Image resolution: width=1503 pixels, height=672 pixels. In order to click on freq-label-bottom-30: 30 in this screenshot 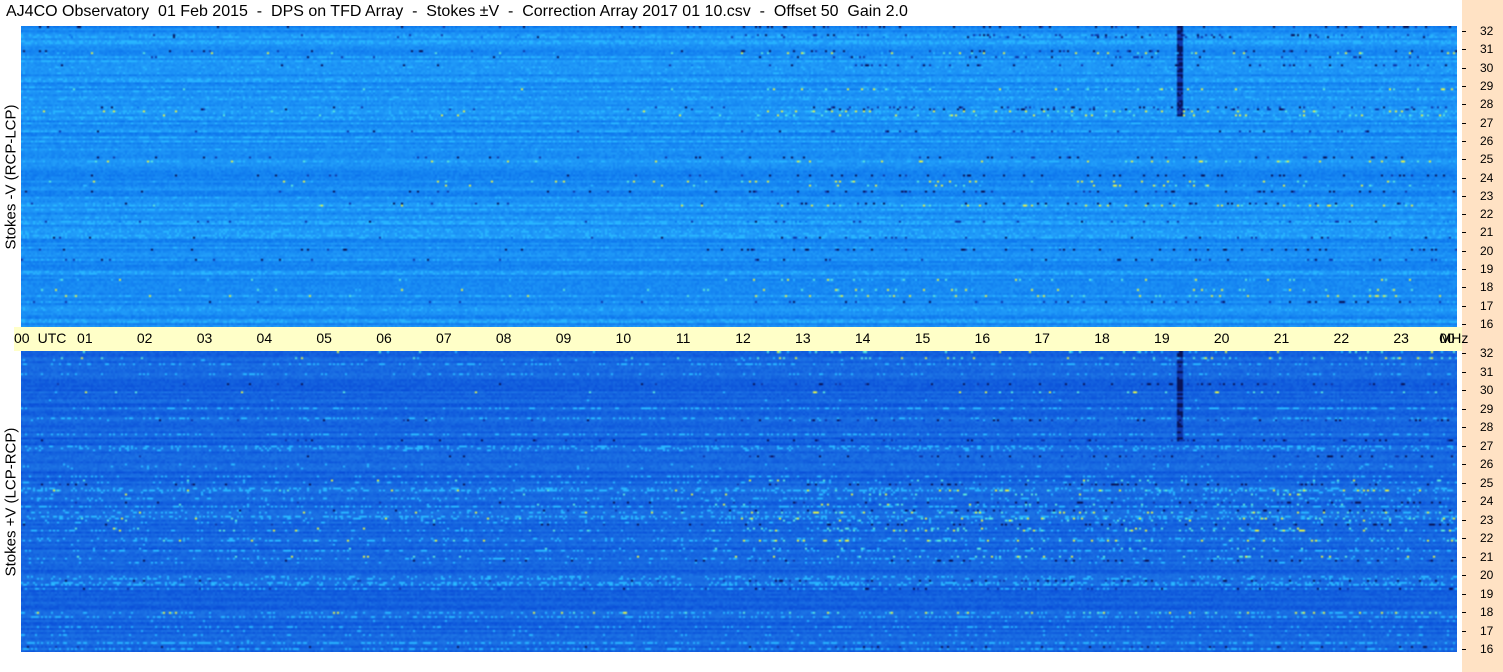, I will do `click(1487, 390)`.